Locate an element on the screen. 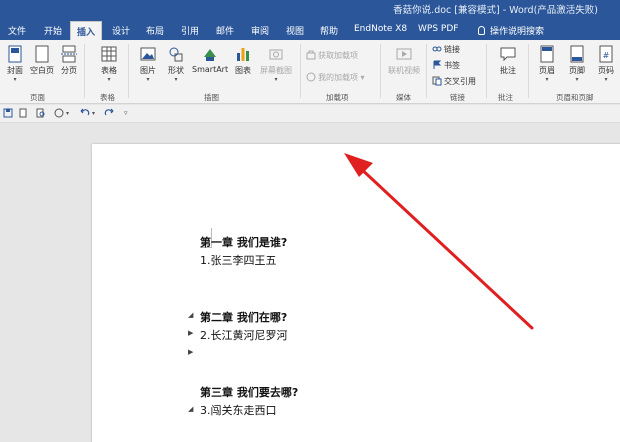 This screenshot has height=442, width=620. tab-wps-pdf: WPS PDF is located at coordinates (438, 30).